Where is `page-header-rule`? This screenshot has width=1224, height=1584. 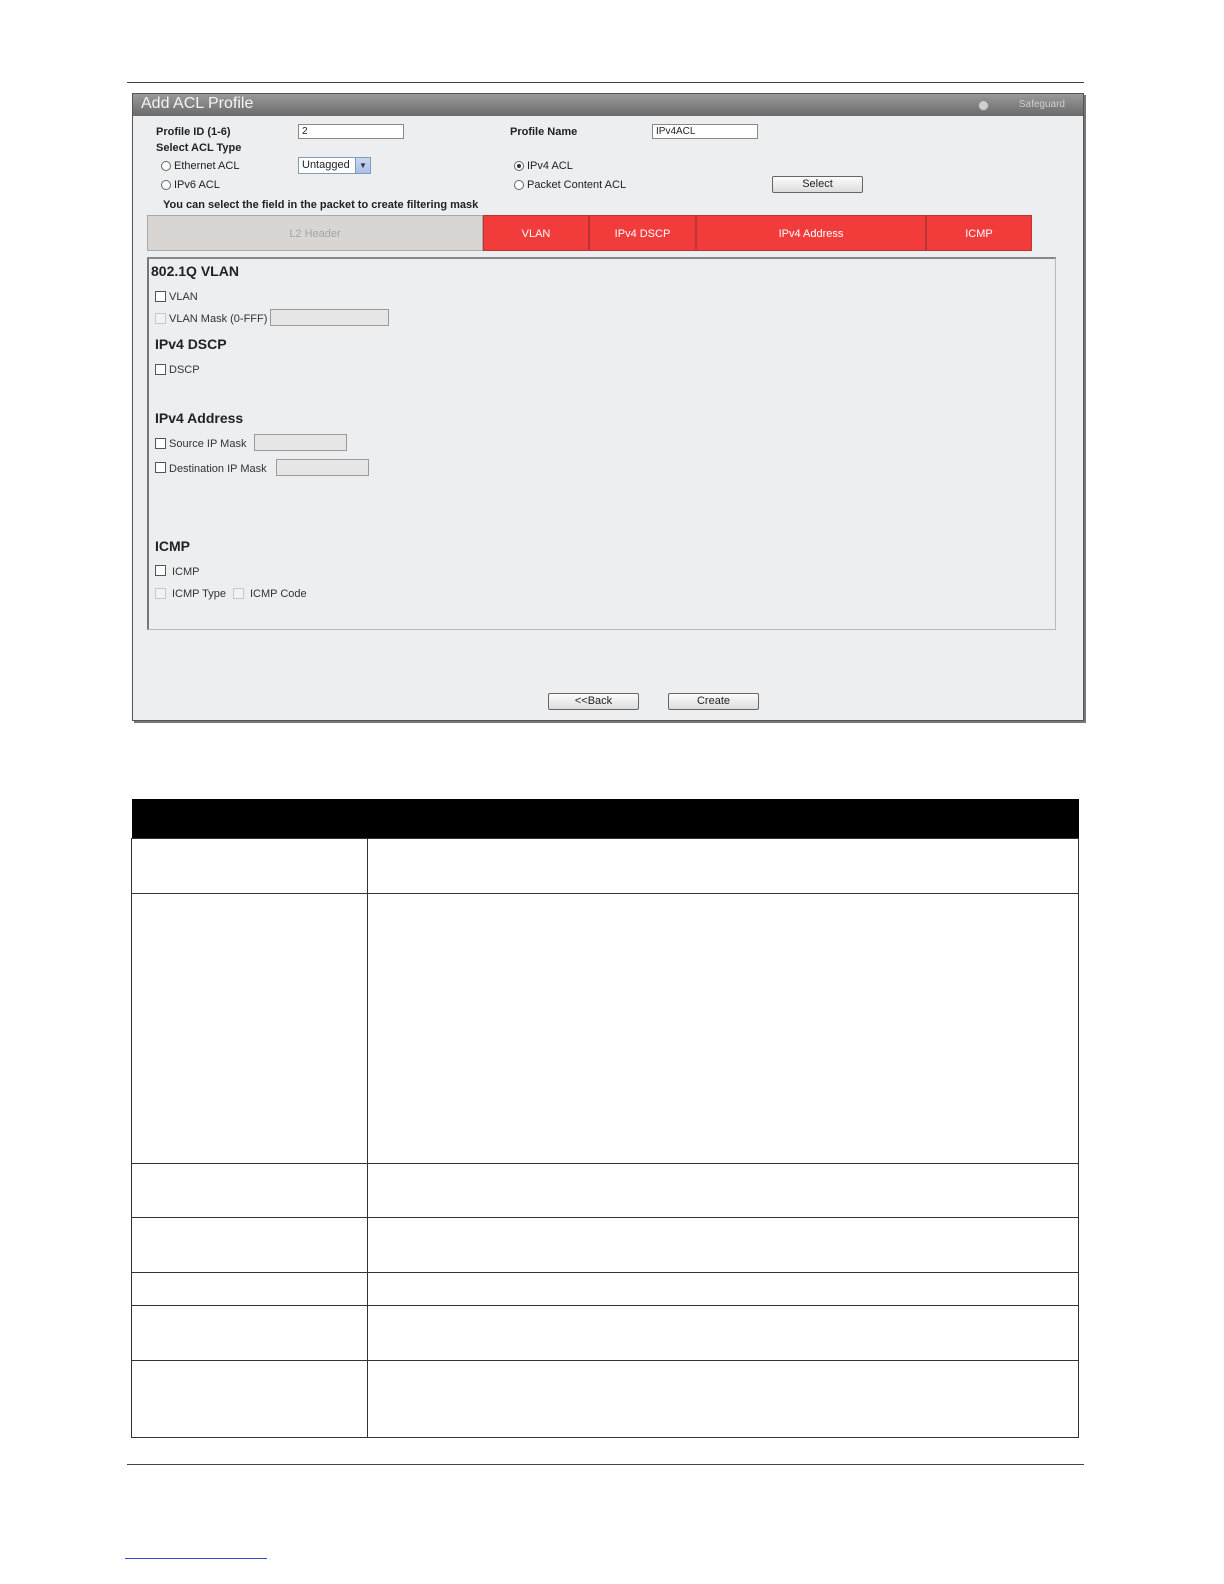
page-header-rule is located at coordinates (605, 82).